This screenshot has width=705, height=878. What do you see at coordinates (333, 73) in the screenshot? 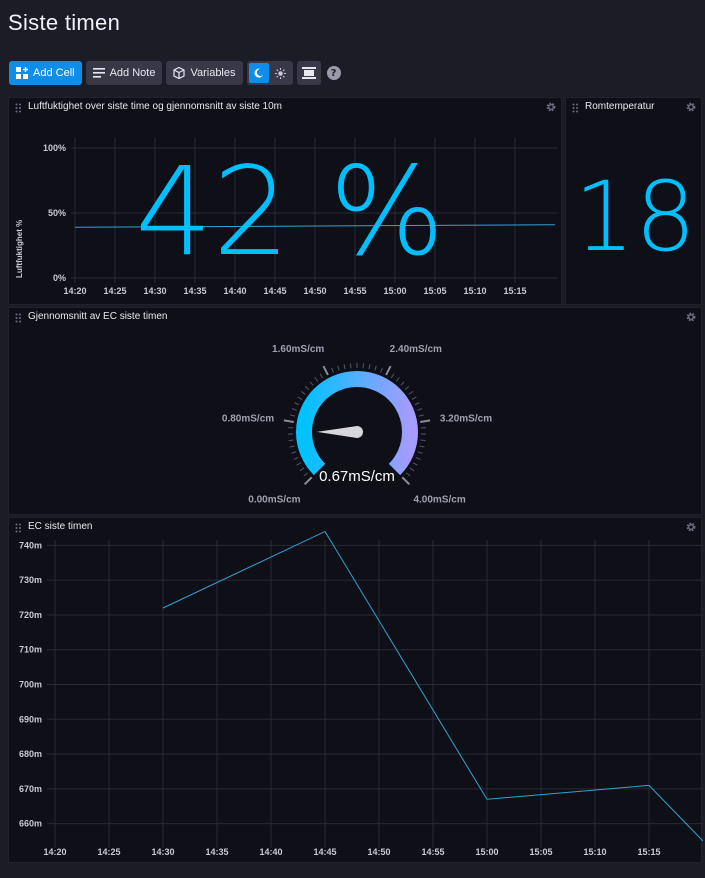
I see `help-icon: ?` at bounding box center [333, 73].